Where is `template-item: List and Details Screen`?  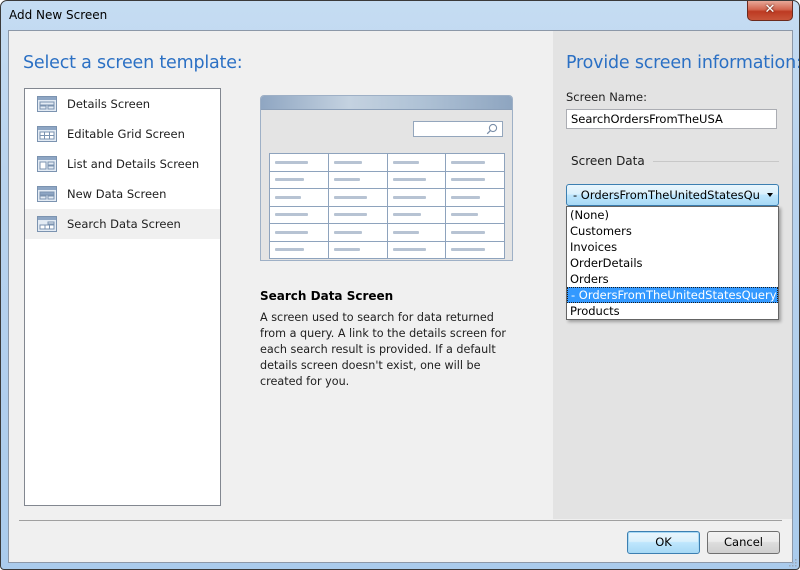 template-item: List and Details Screen is located at coordinates (122, 164).